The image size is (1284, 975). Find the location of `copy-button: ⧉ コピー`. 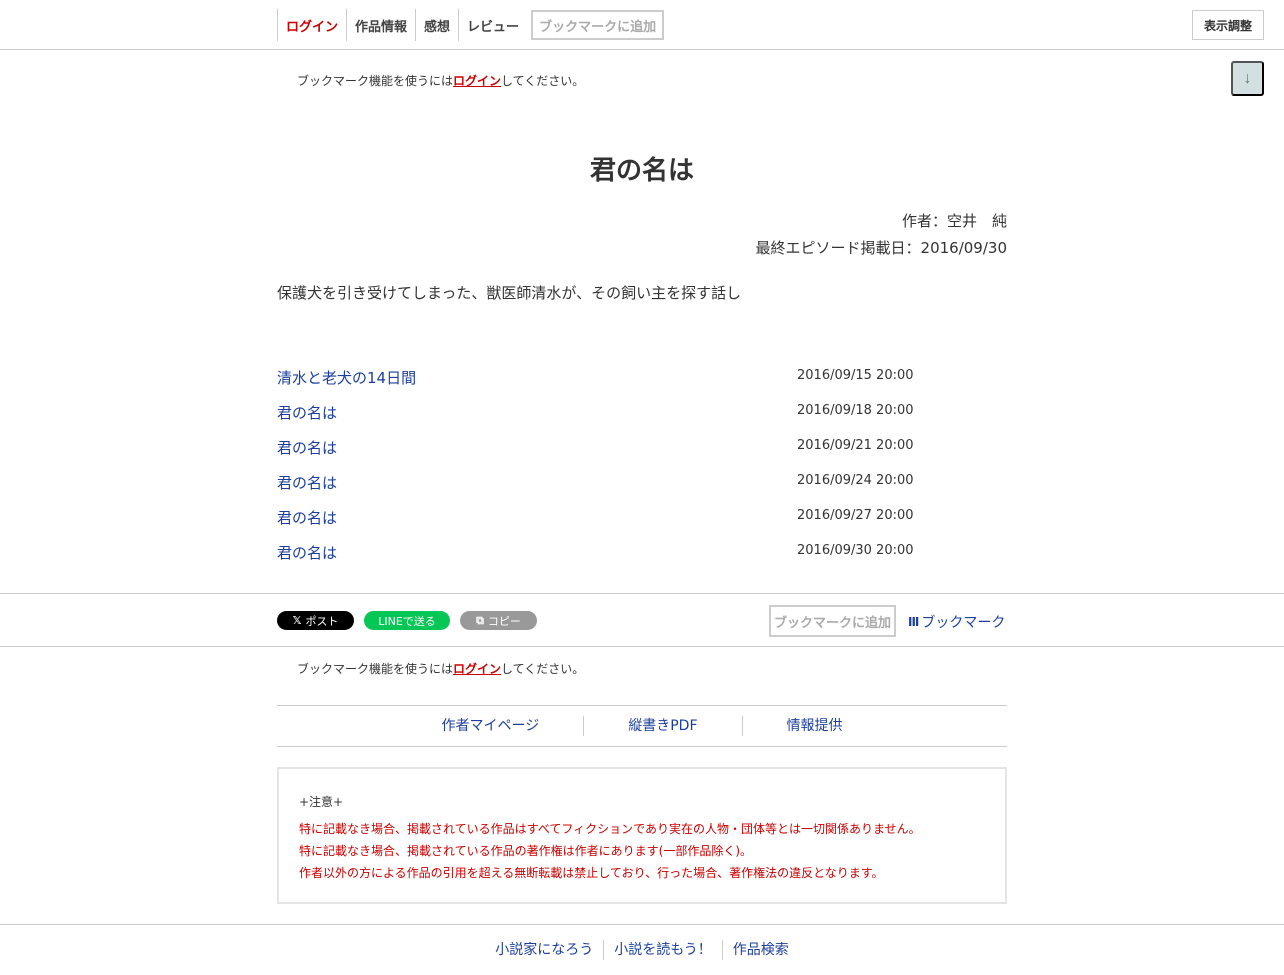

copy-button: ⧉ コピー is located at coordinates (498, 620).